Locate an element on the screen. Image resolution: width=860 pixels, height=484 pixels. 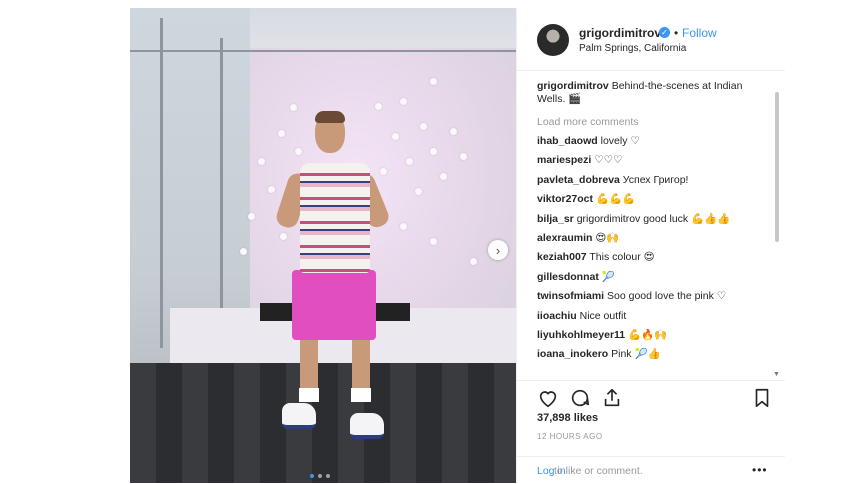
bookmark-icon is located at coordinates (762, 398).